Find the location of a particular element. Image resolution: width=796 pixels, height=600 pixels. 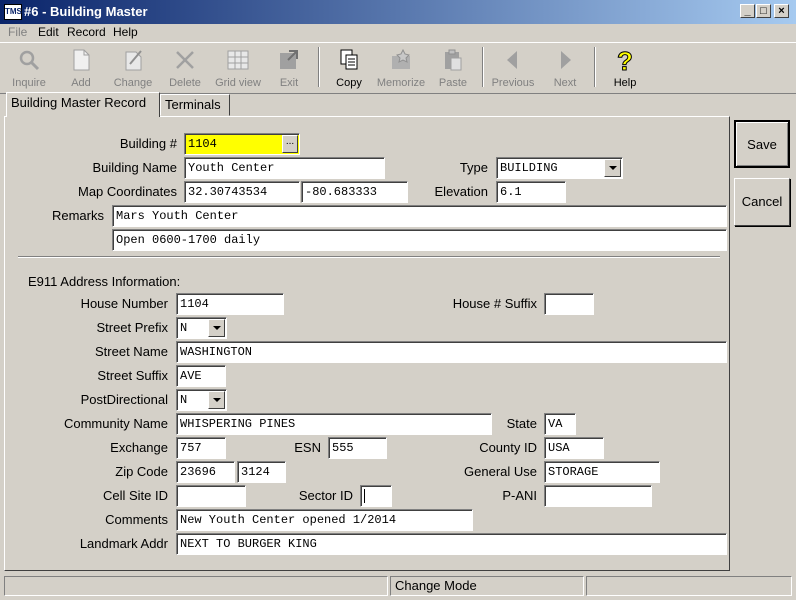

elevation-input: 6.1 is located at coordinates (531, 192).